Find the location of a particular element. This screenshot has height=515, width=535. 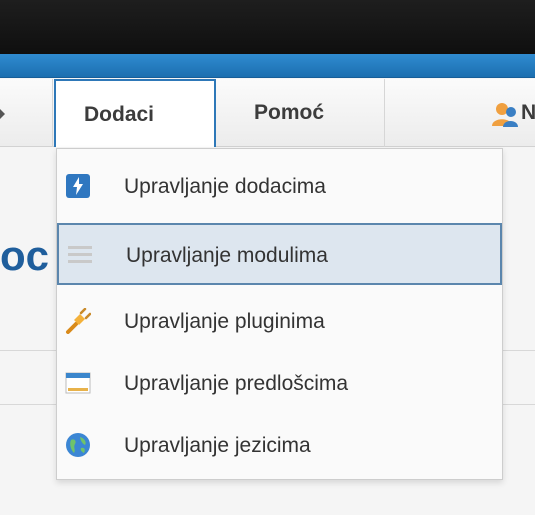

dropdown-item-plugins: Upravljanje pluginima is located at coordinates (279, 322).